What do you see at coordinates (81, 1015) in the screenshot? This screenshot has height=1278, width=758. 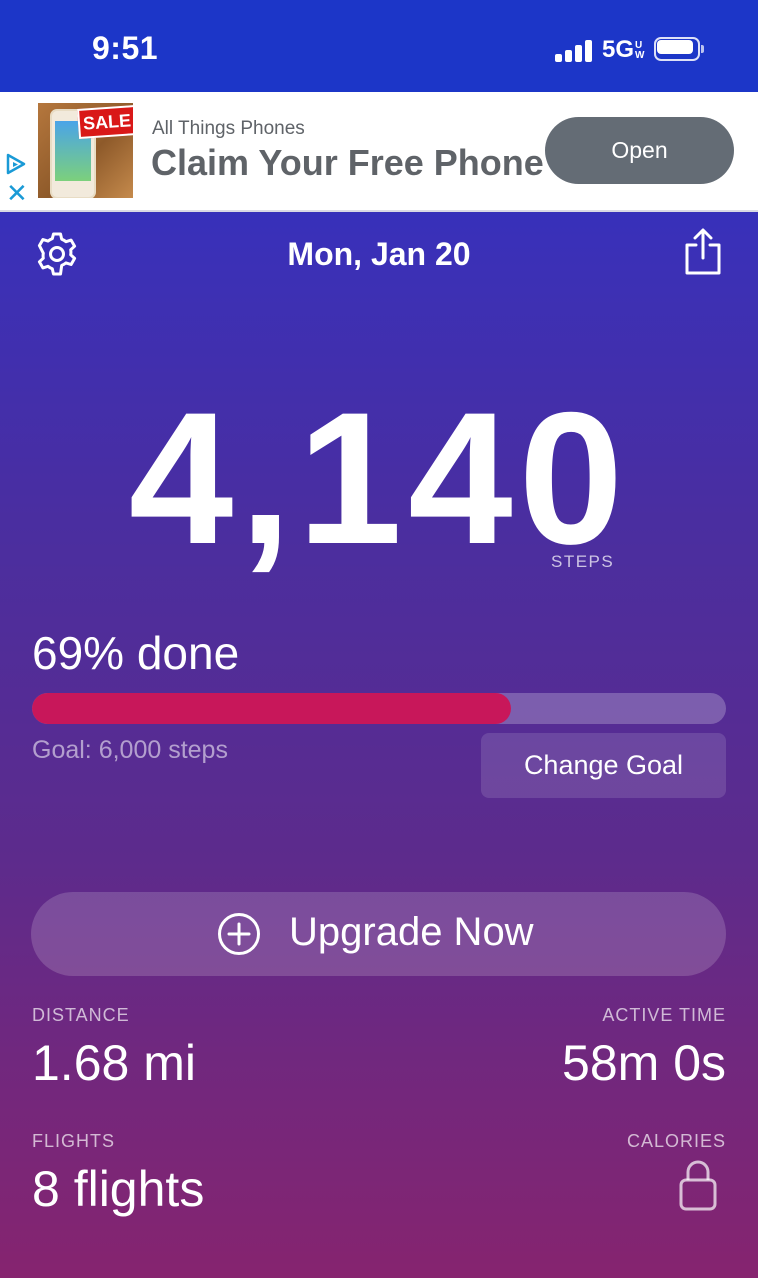 I see `distance-label: DISTANCE` at bounding box center [81, 1015].